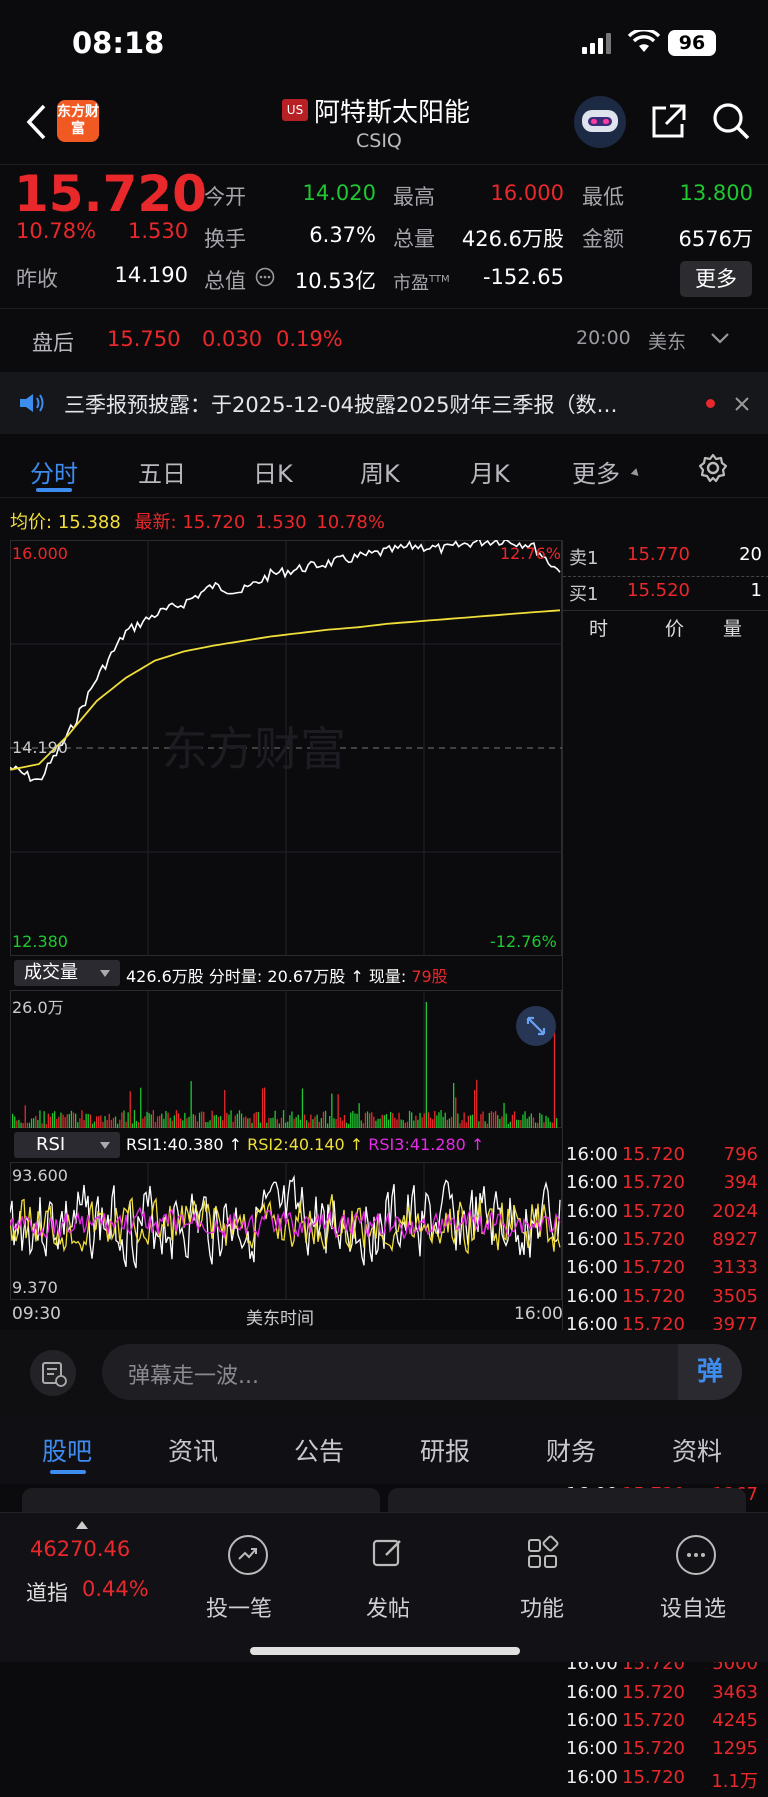 The height and width of the screenshot is (1797, 768). What do you see at coordinates (422, 1372) in the screenshot?
I see `danmu-input: 弹幕走一波... 弹` at bounding box center [422, 1372].